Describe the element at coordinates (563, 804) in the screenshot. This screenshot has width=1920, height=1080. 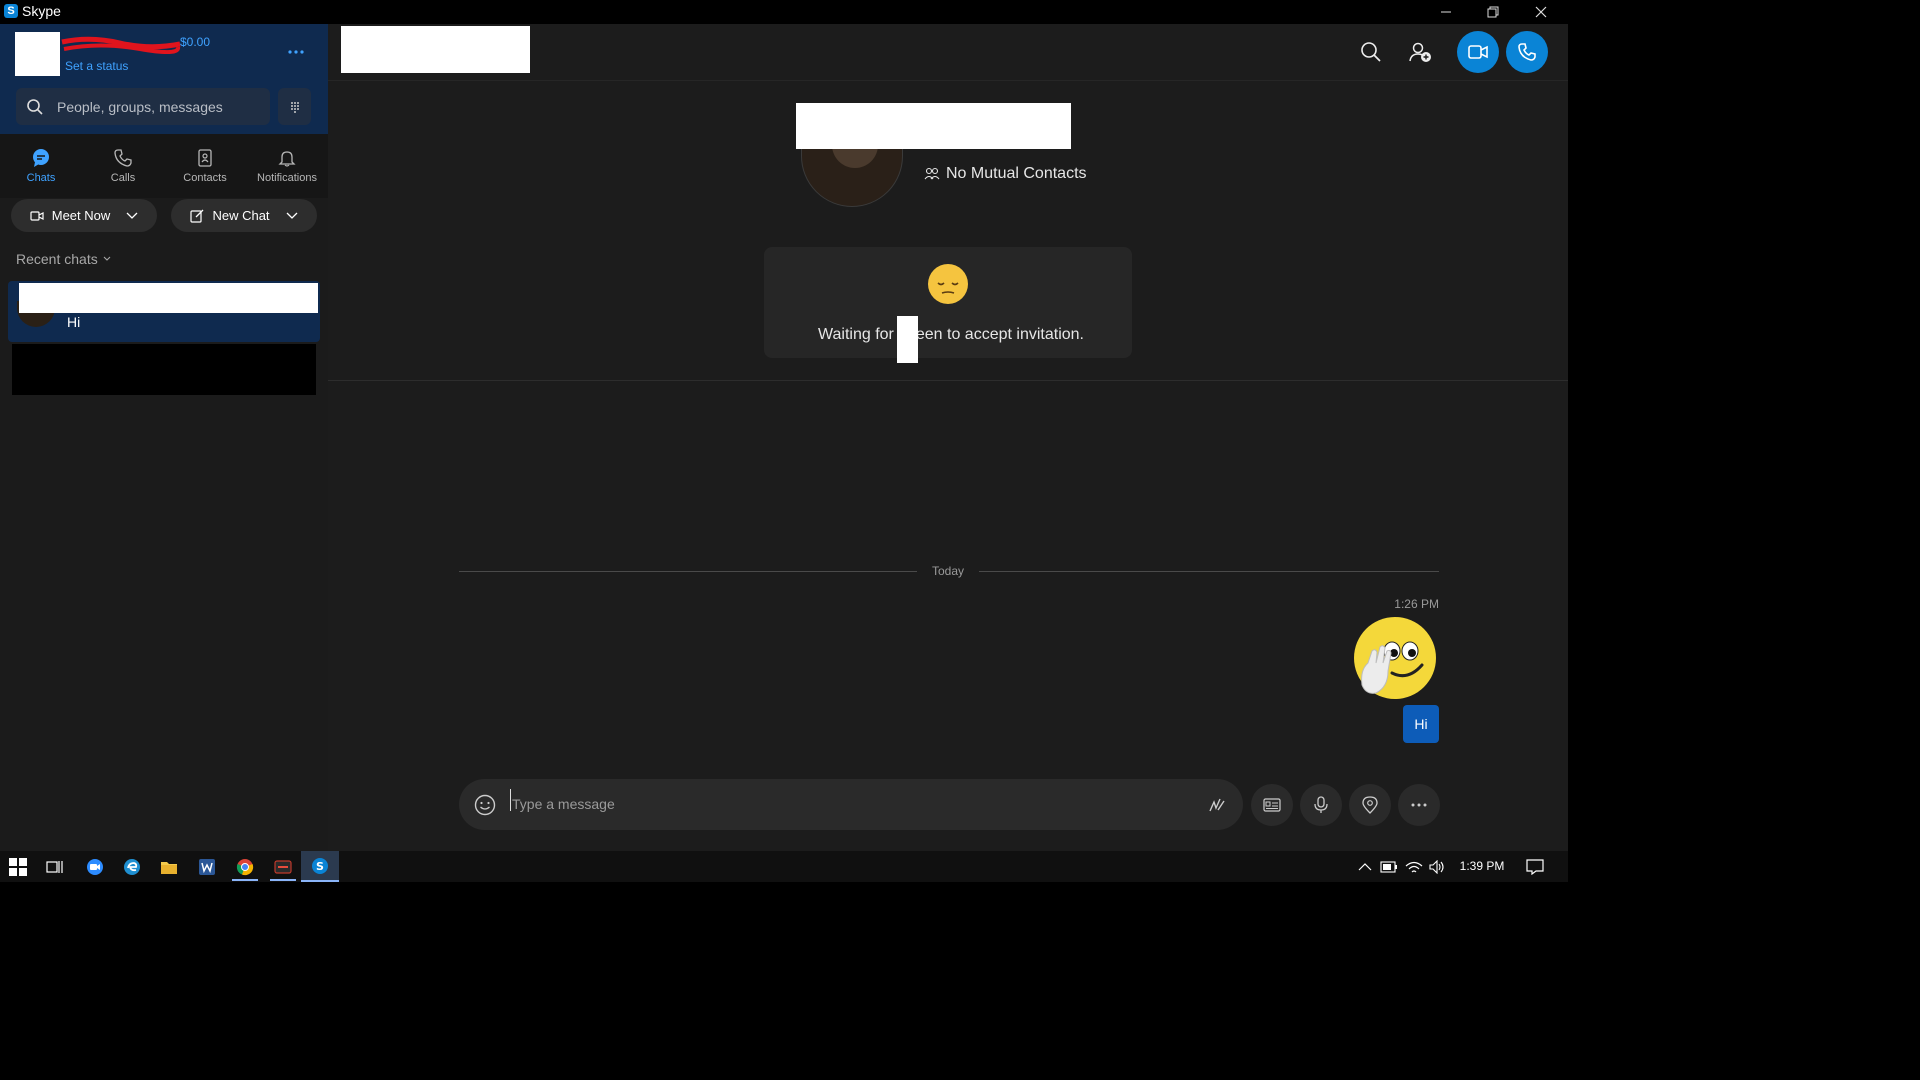
I see `message-input: Type a message` at that location.